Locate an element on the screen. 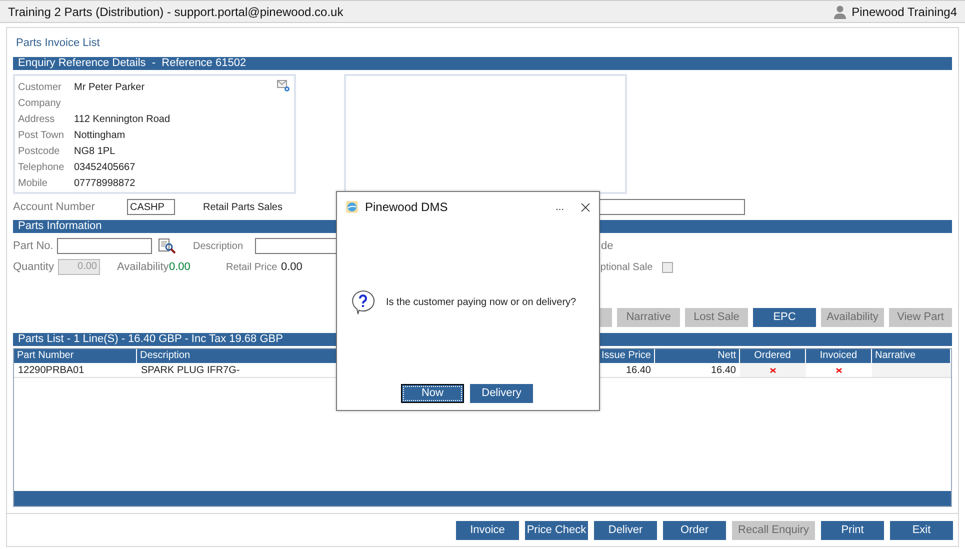 This screenshot has height=549, width=965. field-value: Mr Peter Parker is located at coordinates (109, 87).